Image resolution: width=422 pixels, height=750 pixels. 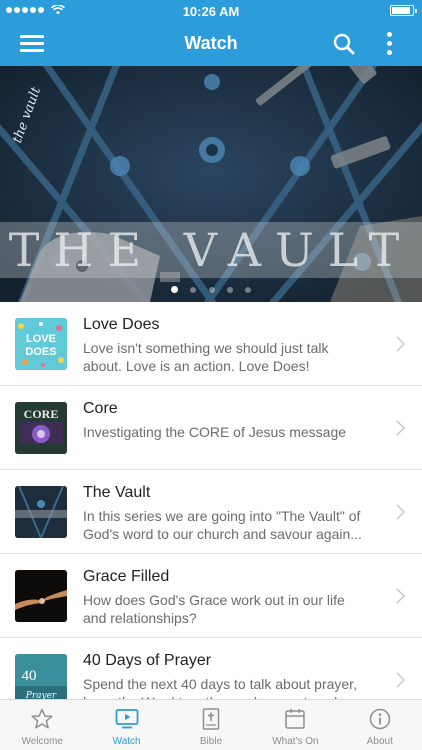 I want to click on more-options-button, so click(x=390, y=44).